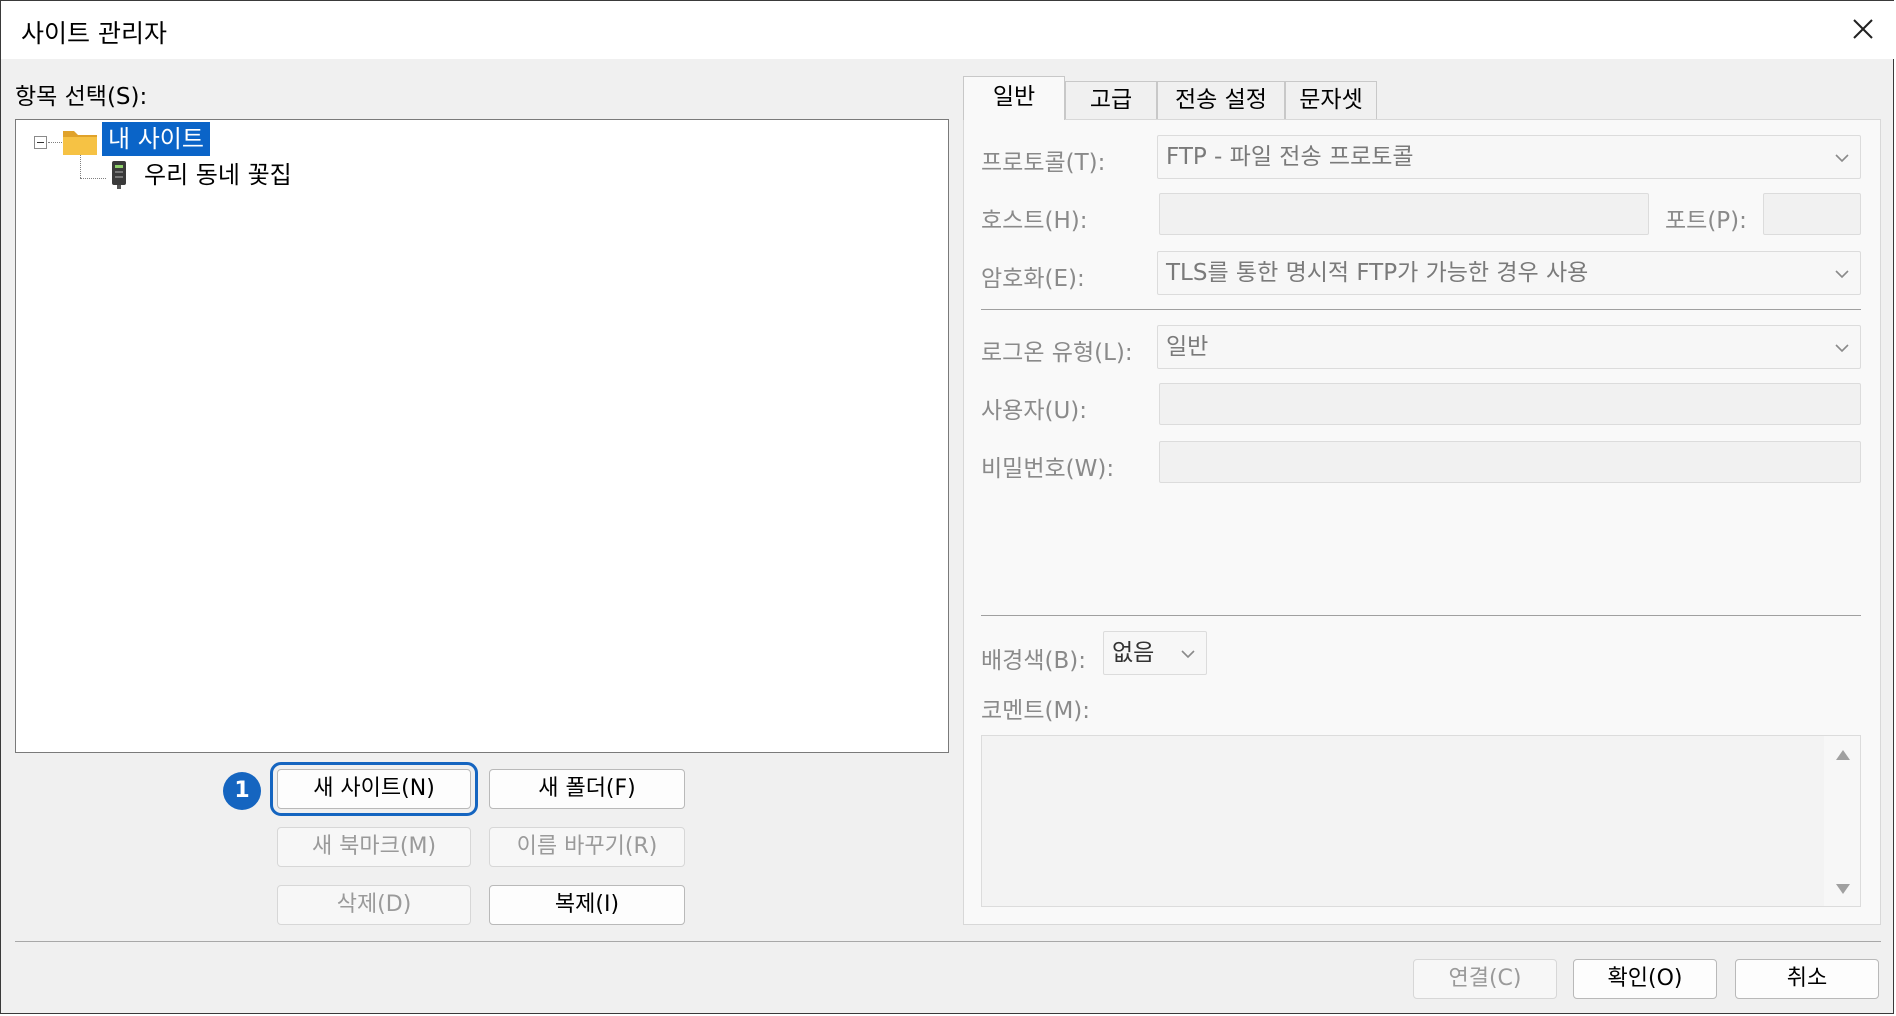 Image resolution: width=1896 pixels, height=1016 pixels. I want to click on rename-button: 이름 바꾸기(R), so click(587, 847).